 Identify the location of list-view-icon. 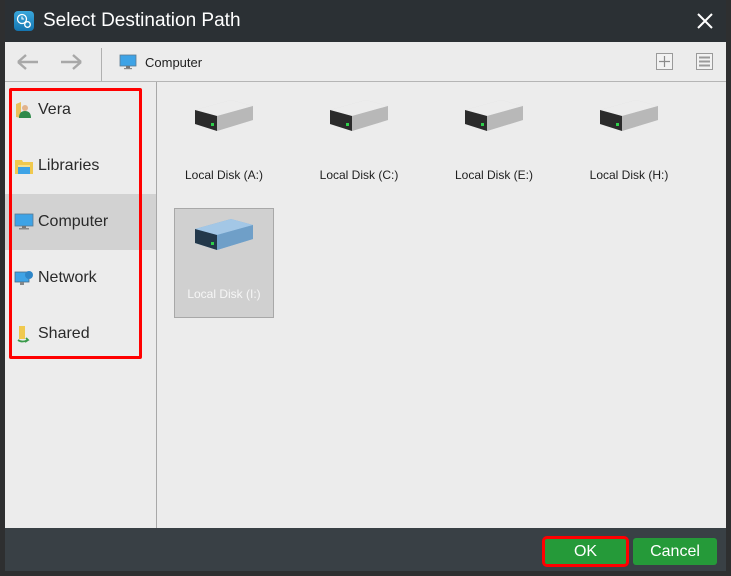
(704, 61).